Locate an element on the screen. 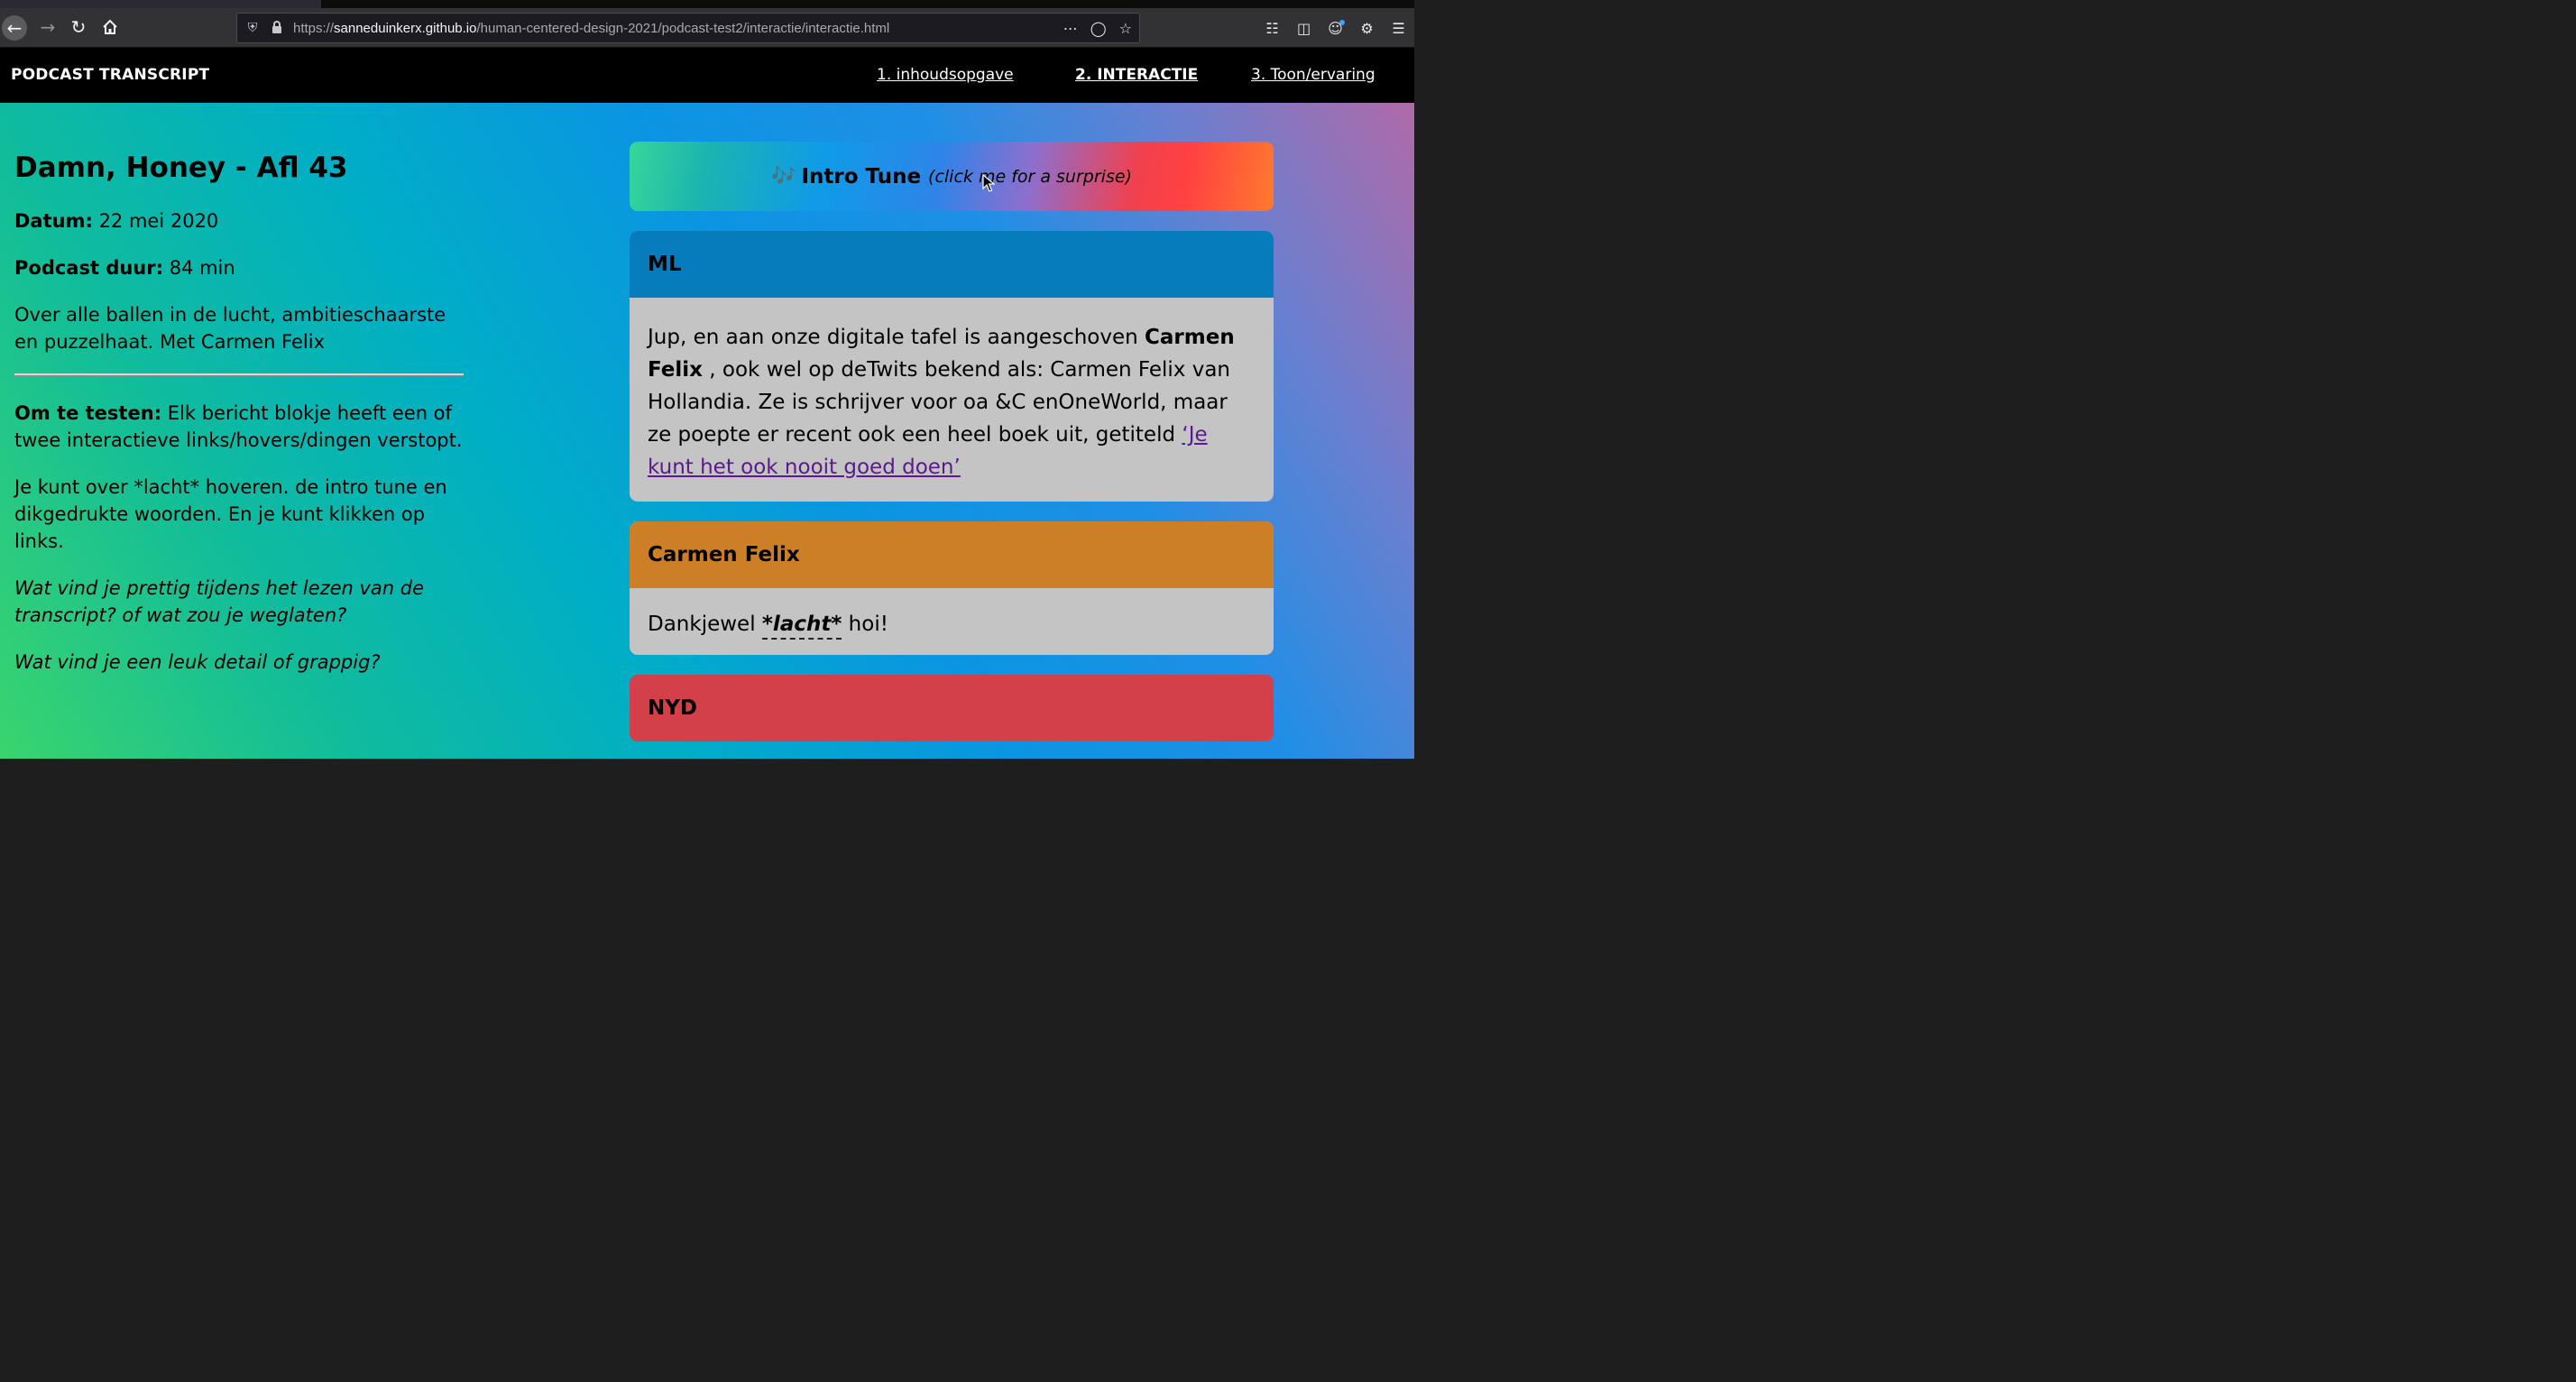 This screenshot has width=2576, height=1382. episode-date: Datum: 22 mei 2020 is located at coordinates (240, 221).